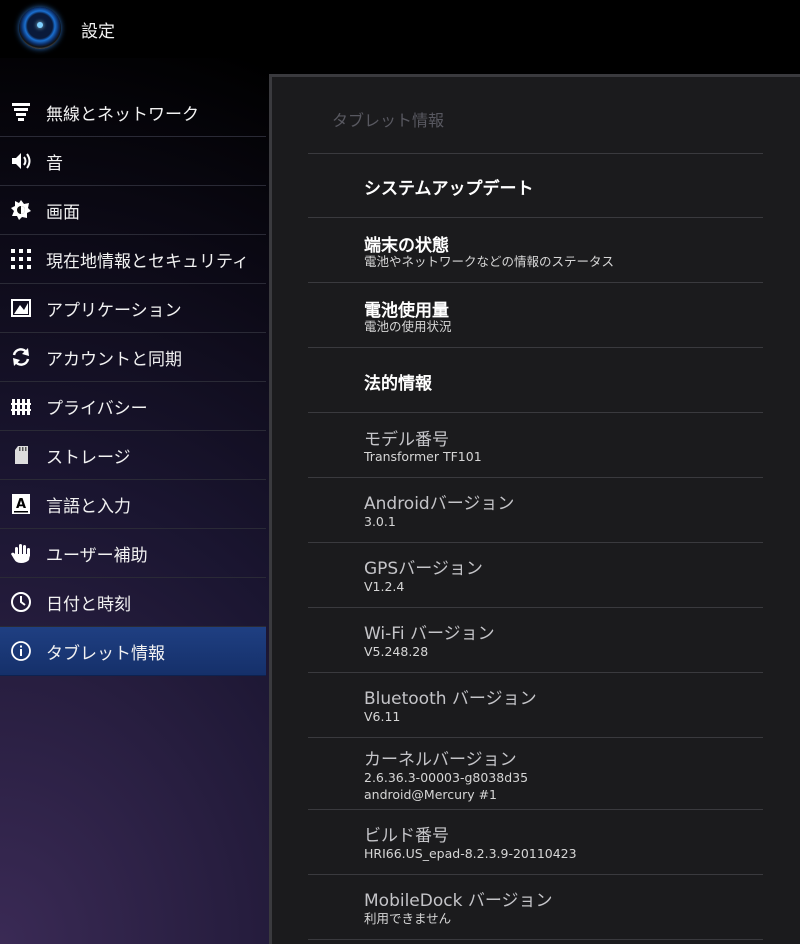 The width and height of the screenshot is (800, 944). What do you see at coordinates (133, 504) in the screenshot?
I see `sidebar-item-language-input: A 言語と入力` at bounding box center [133, 504].